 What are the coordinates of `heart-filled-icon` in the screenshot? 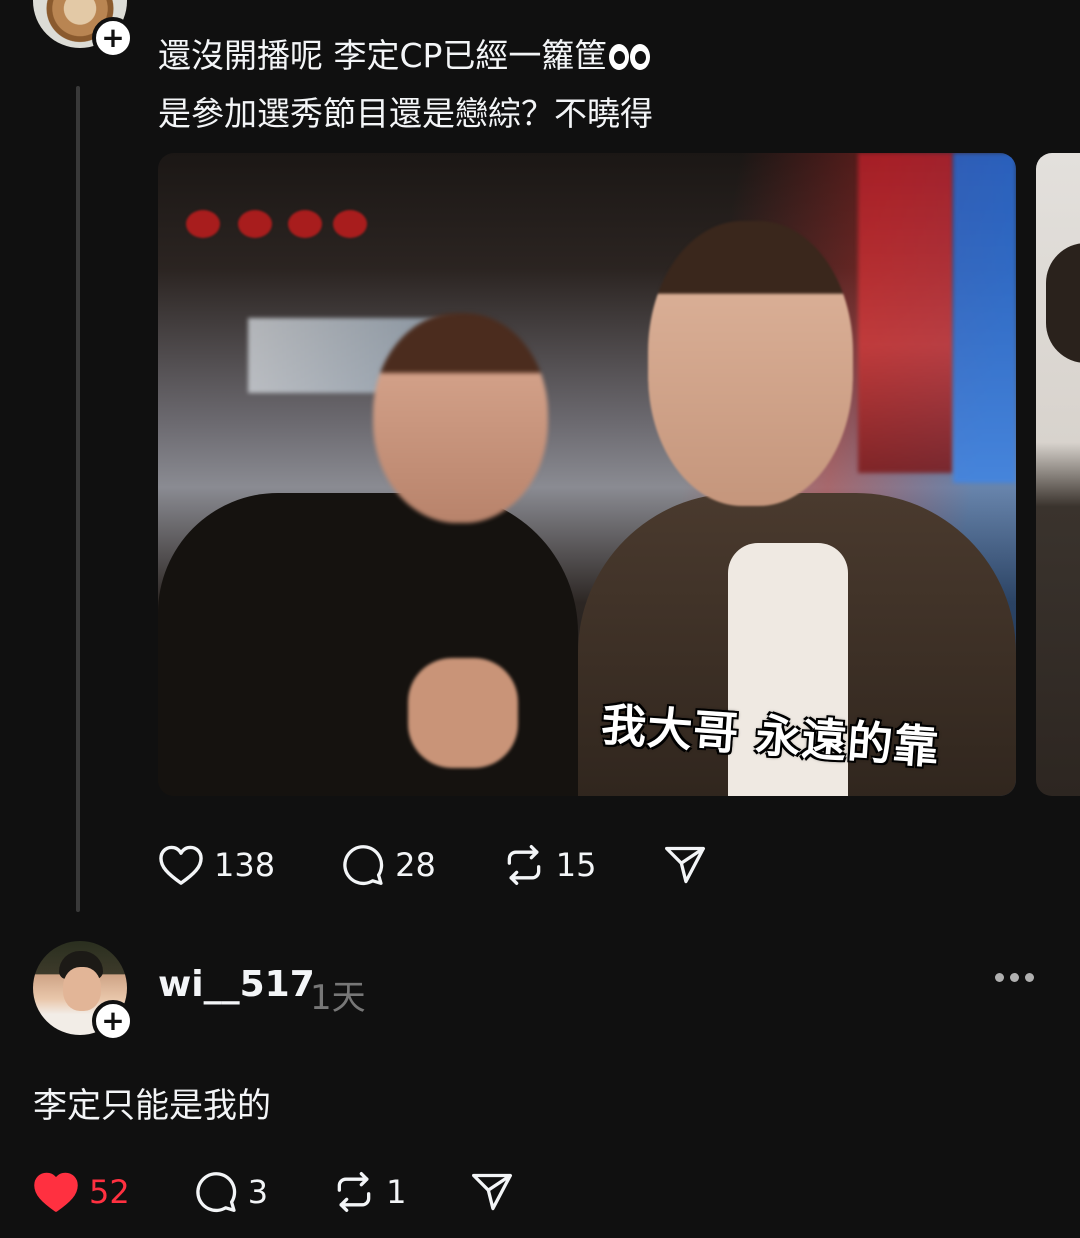 It's located at (56, 1192).